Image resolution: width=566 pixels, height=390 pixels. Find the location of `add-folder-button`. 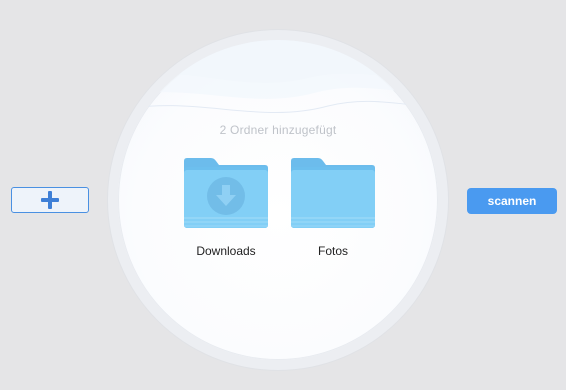

add-folder-button is located at coordinates (50, 200).